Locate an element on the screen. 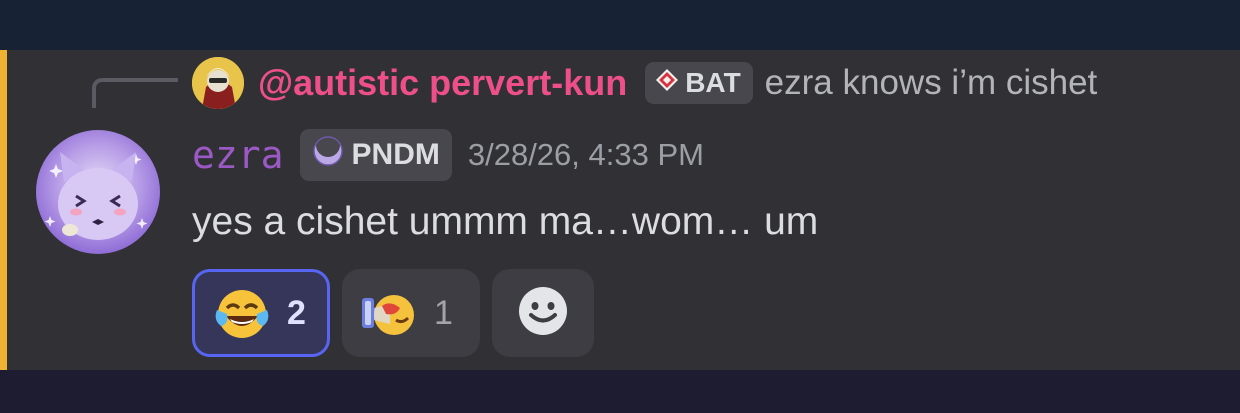 Image resolution: width=1240 pixels, height=413 pixels. reply-connector-line is located at coordinates (135, 93).